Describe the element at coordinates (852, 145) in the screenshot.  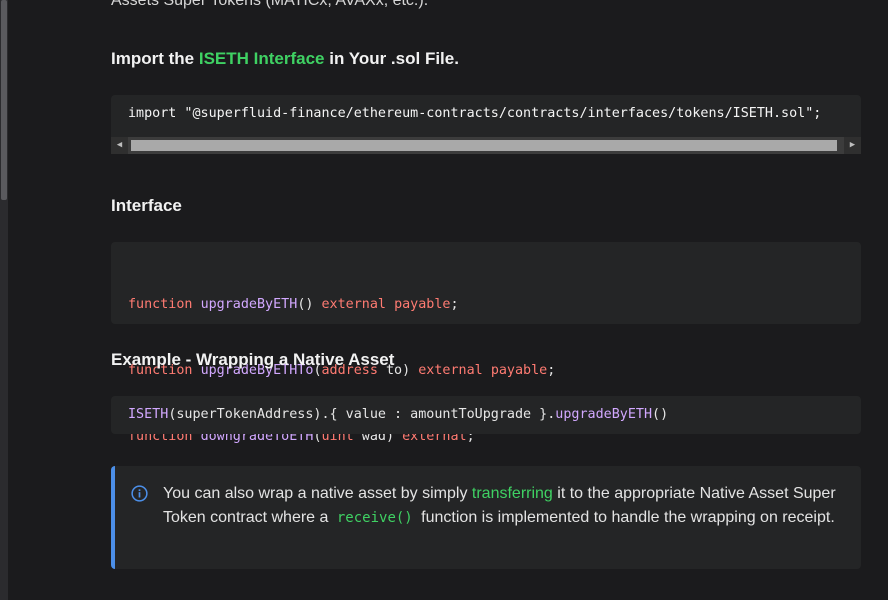
I see `scroll-right-icon: ▶` at that location.